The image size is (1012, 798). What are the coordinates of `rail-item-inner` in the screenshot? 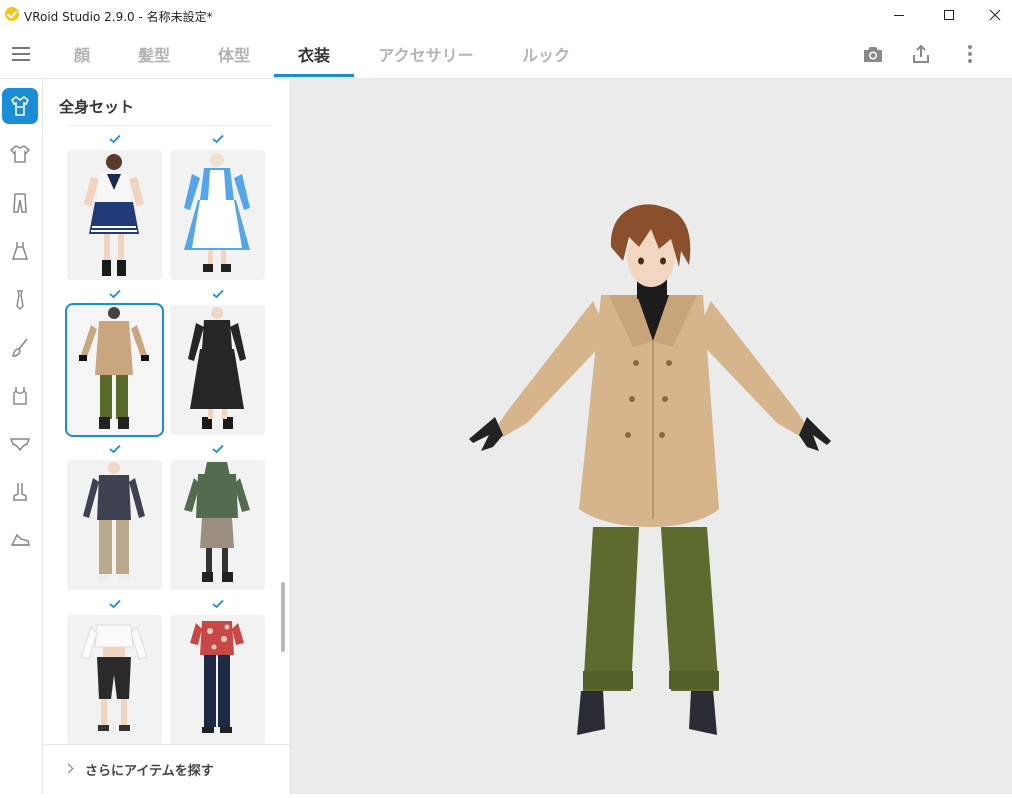 It's located at (20, 396).